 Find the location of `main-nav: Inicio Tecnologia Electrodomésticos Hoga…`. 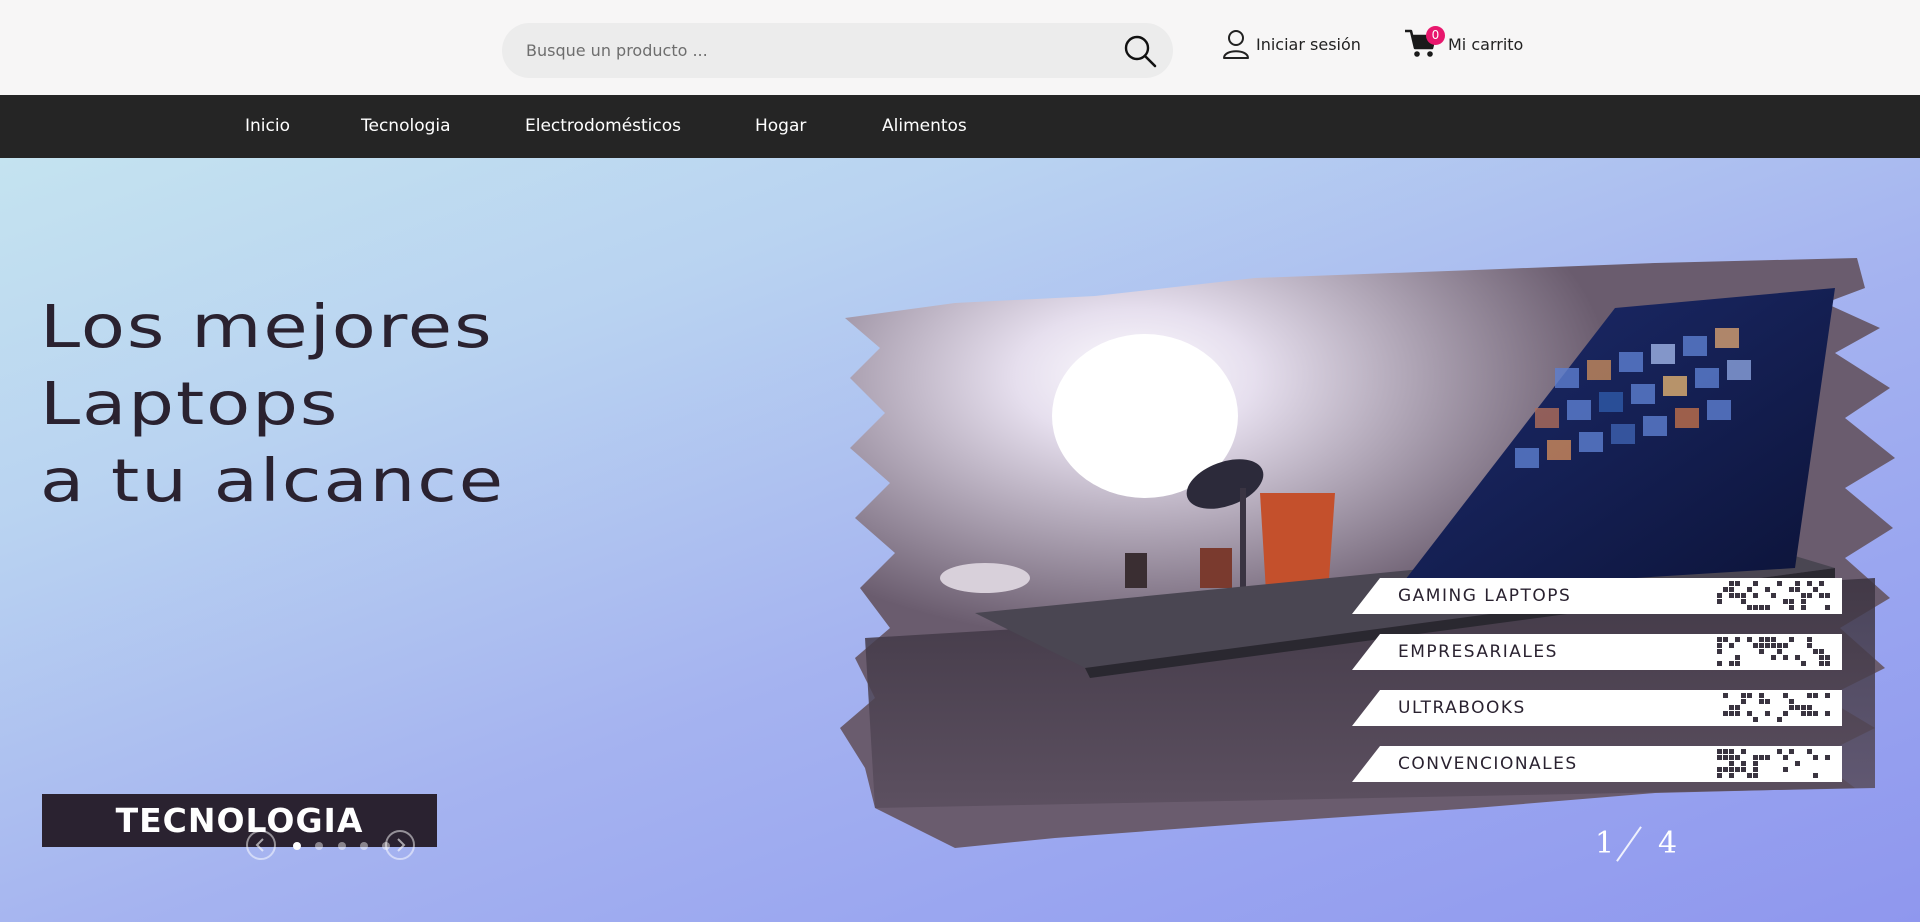

main-nav: Inicio Tecnologia Electrodomésticos Hoga… is located at coordinates (960, 126).